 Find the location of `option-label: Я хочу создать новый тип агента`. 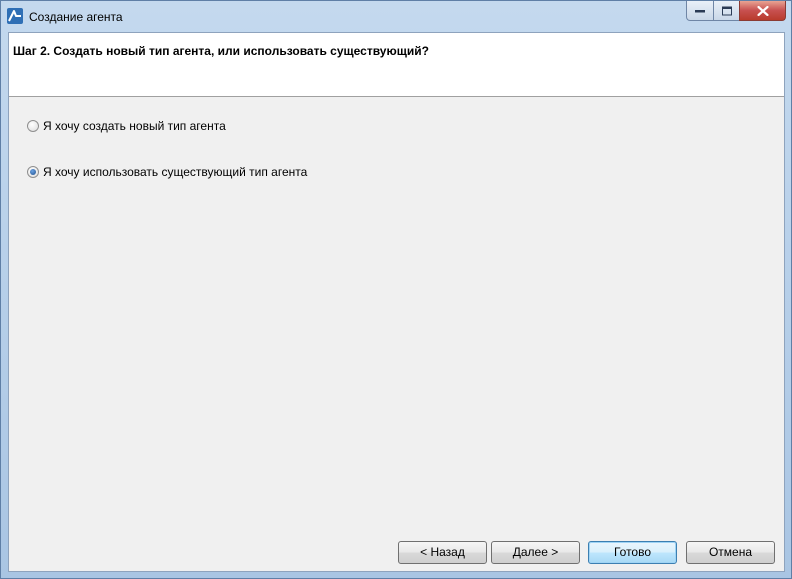

option-label: Я хочу создать новый тип агента is located at coordinates (134, 126).